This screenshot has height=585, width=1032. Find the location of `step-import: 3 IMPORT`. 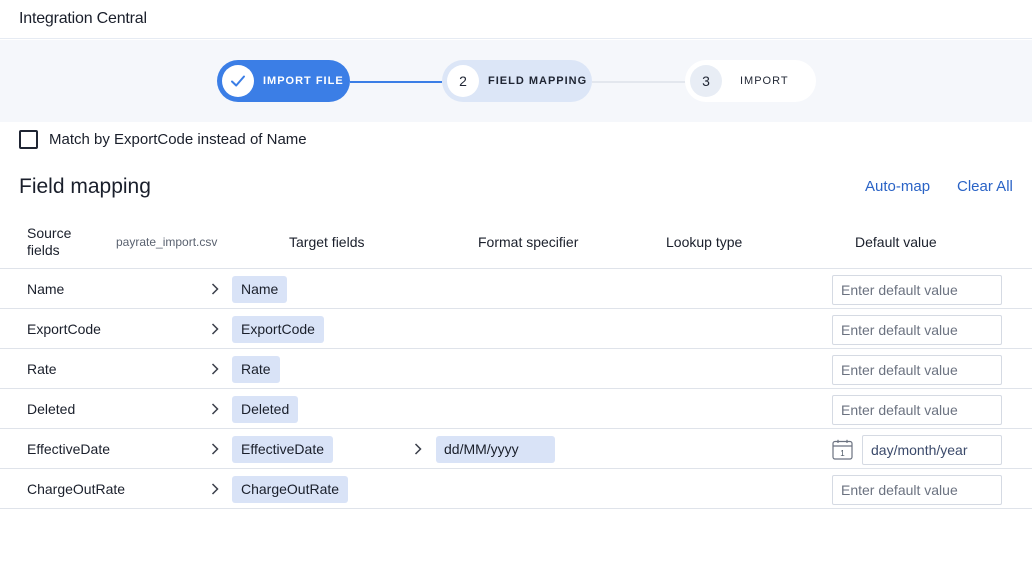

step-import: 3 IMPORT is located at coordinates (750, 81).